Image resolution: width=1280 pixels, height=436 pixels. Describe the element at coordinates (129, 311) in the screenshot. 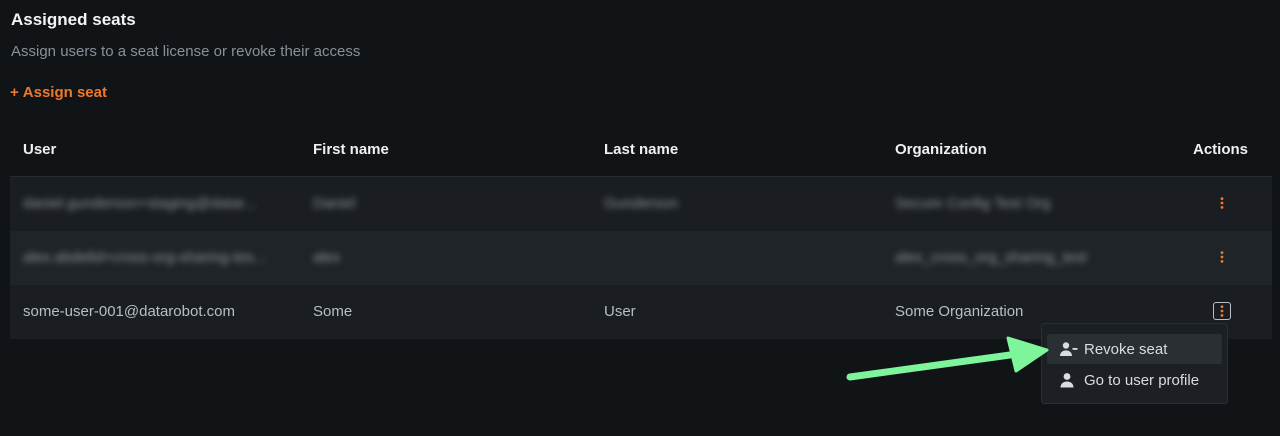

I see `user-email-cell: some-user-001@datarobot.com` at that location.